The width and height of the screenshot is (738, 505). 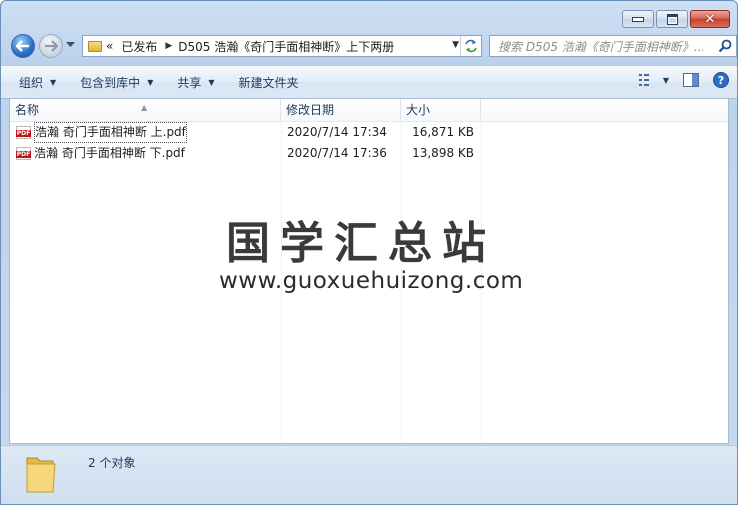 What do you see at coordinates (286, 46) in the screenshot?
I see `breadcrumb-segment-current: D505 浩瀚《奇门手面相神断》上下两册` at bounding box center [286, 46].